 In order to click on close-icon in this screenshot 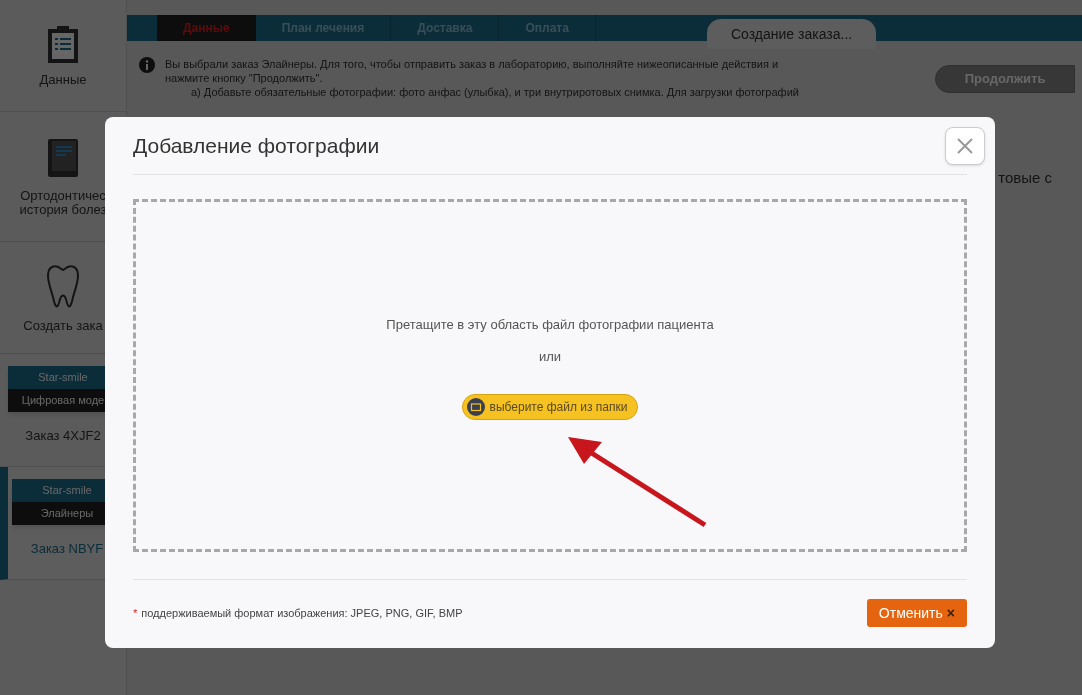, I will do `click(965, 145)`.